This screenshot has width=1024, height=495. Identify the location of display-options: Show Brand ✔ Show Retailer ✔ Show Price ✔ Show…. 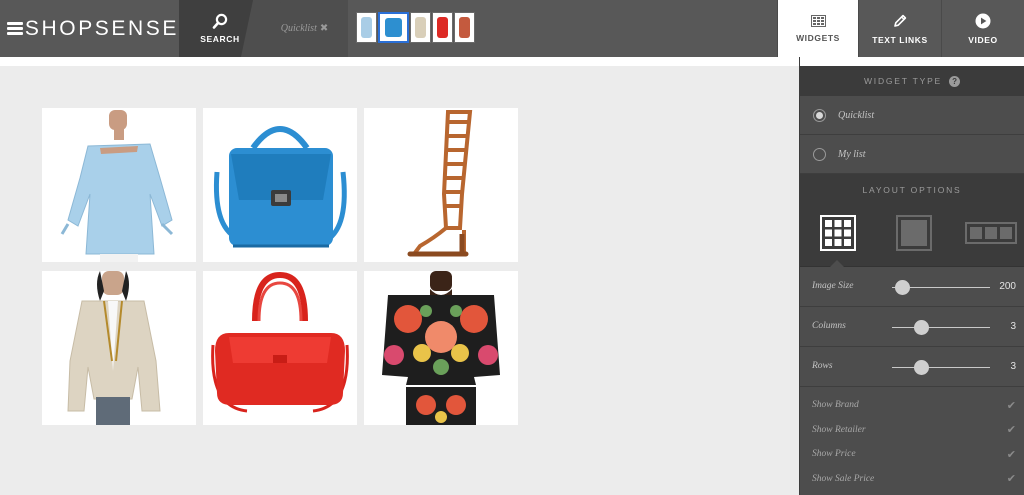
(912, 442).